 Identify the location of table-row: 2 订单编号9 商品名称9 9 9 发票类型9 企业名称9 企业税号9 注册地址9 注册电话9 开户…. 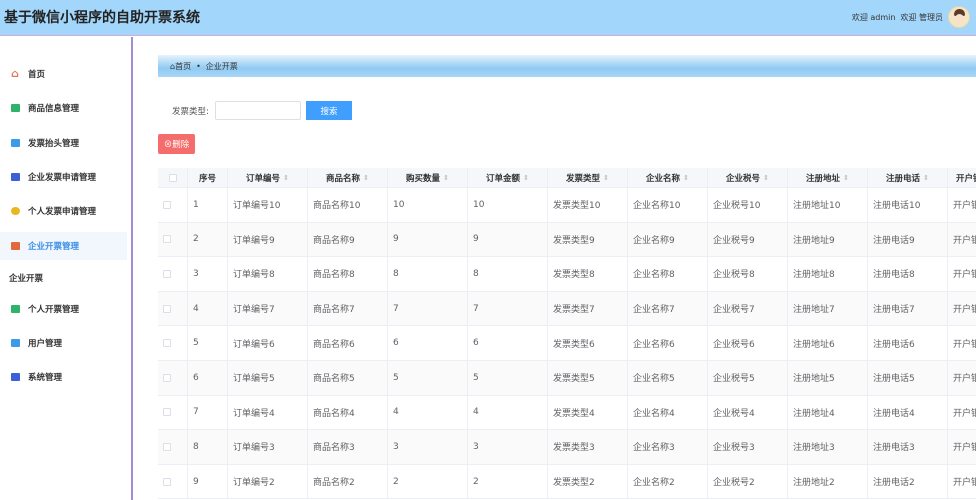
(567, 240).